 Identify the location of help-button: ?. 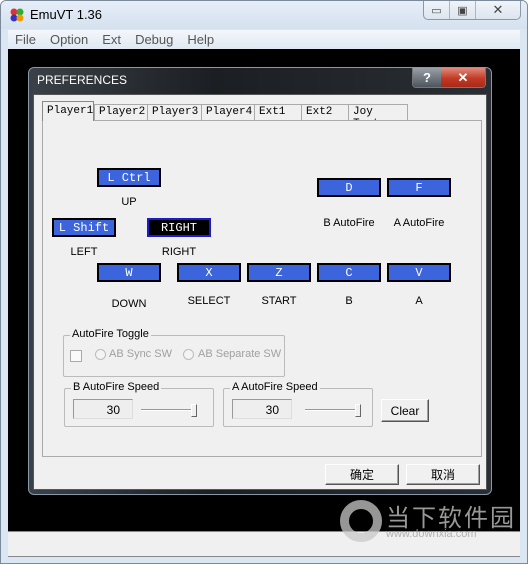
(427, 77).